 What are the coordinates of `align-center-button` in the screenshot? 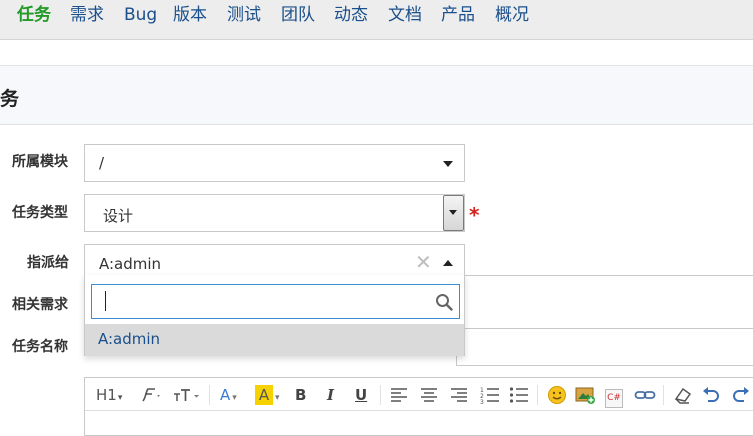 It's located at (429, 395).